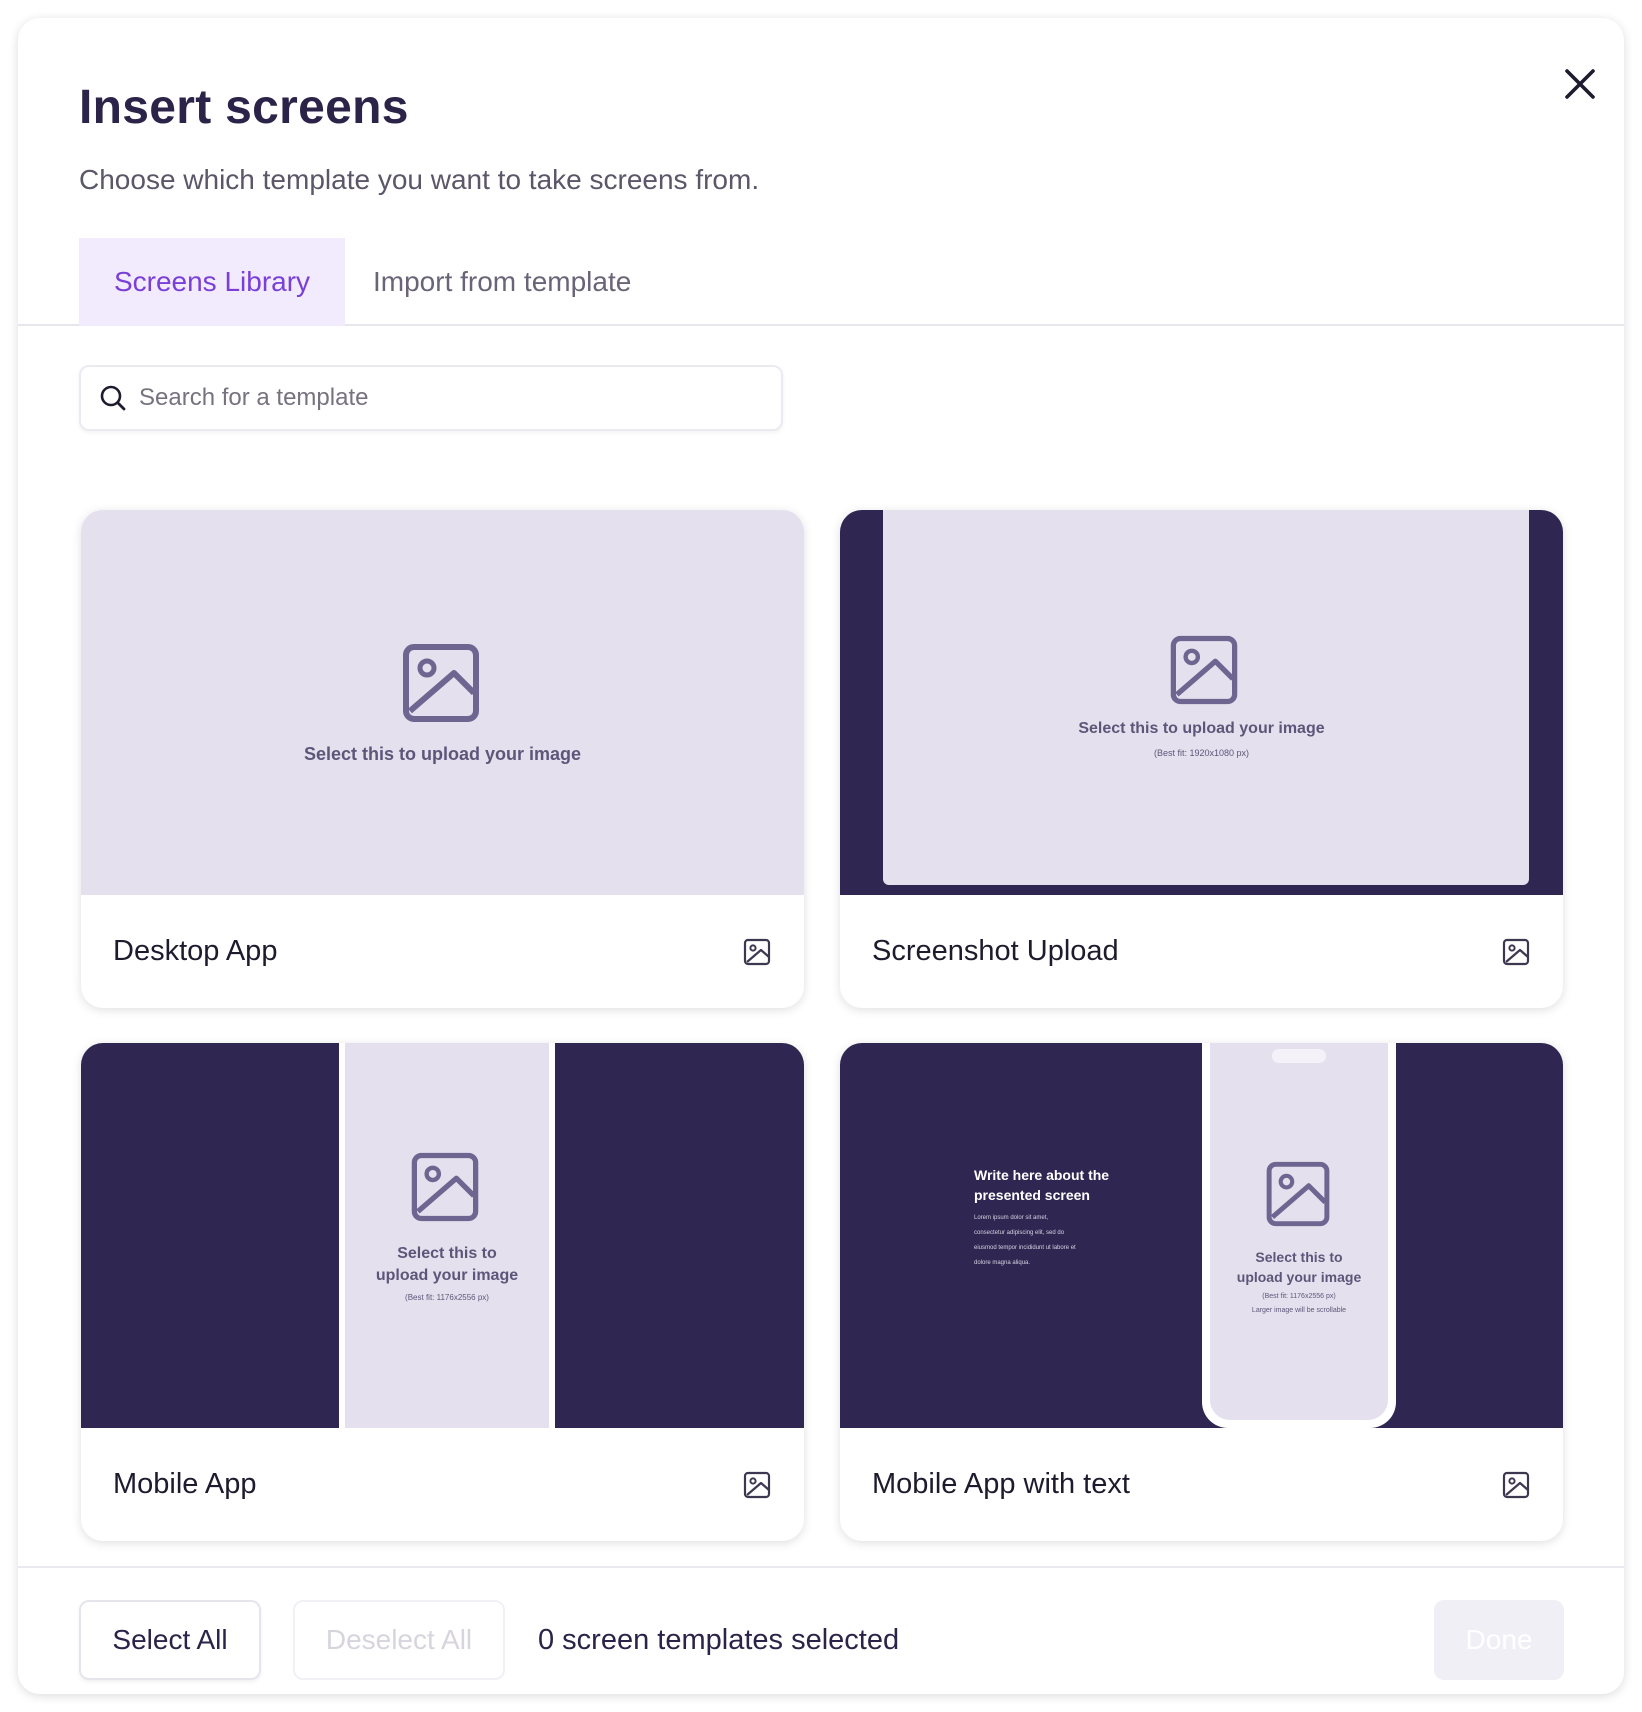  I want to click on select-all-button: Select All, so click(170, 1640).